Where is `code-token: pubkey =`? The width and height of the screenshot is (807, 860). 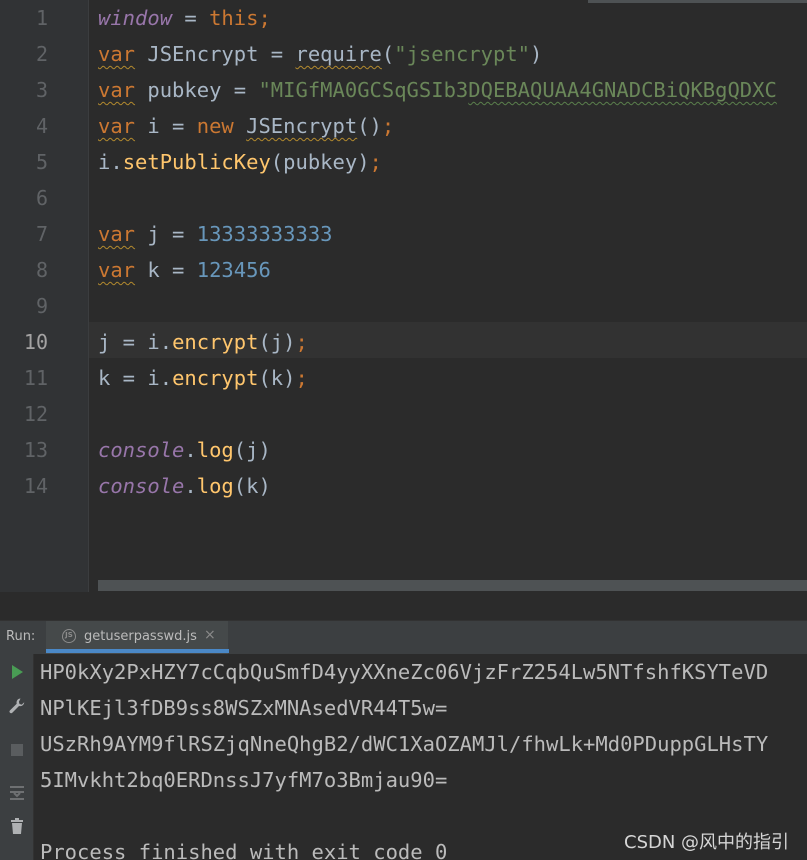 code-token: pubkey = is located at coordinates (197, 90).